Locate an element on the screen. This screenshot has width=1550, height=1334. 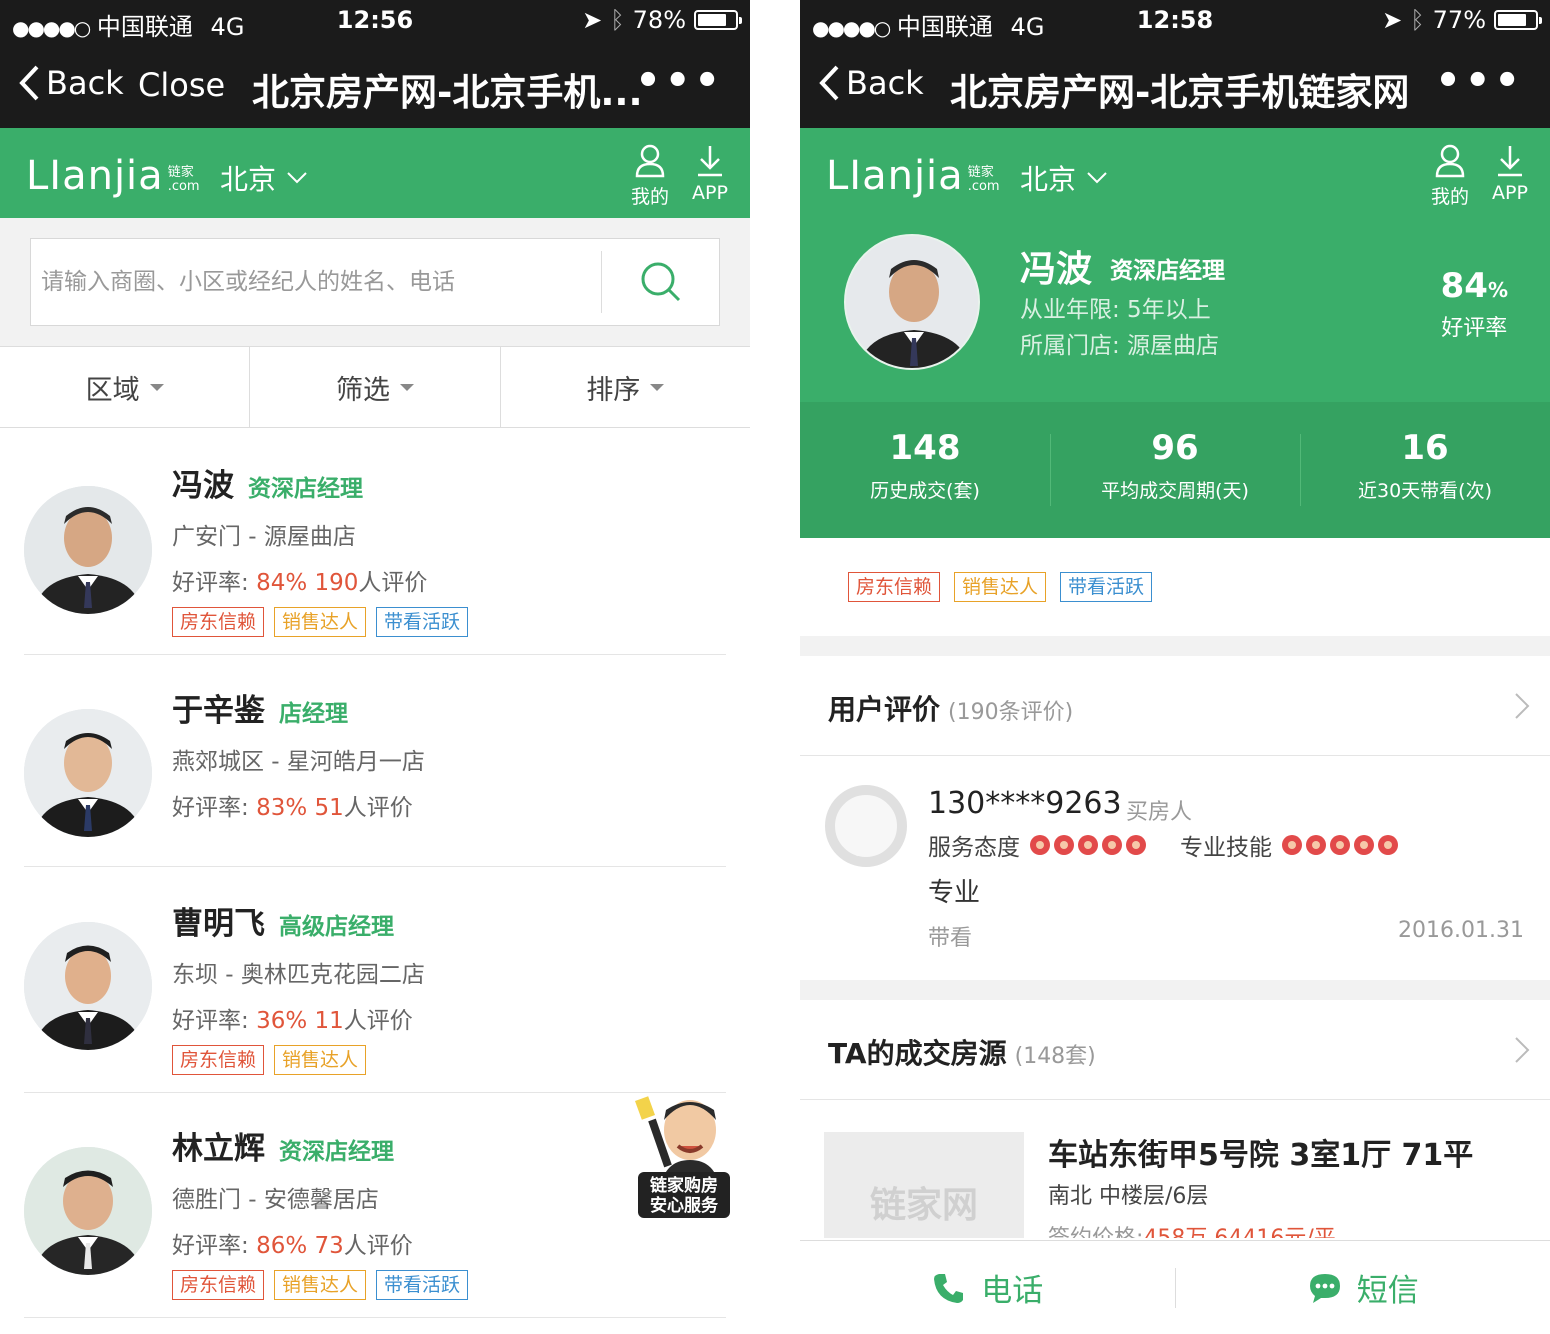
agent-store: 东坝 - 奥林匹克花园二店 is located at coordinates (298, 975).